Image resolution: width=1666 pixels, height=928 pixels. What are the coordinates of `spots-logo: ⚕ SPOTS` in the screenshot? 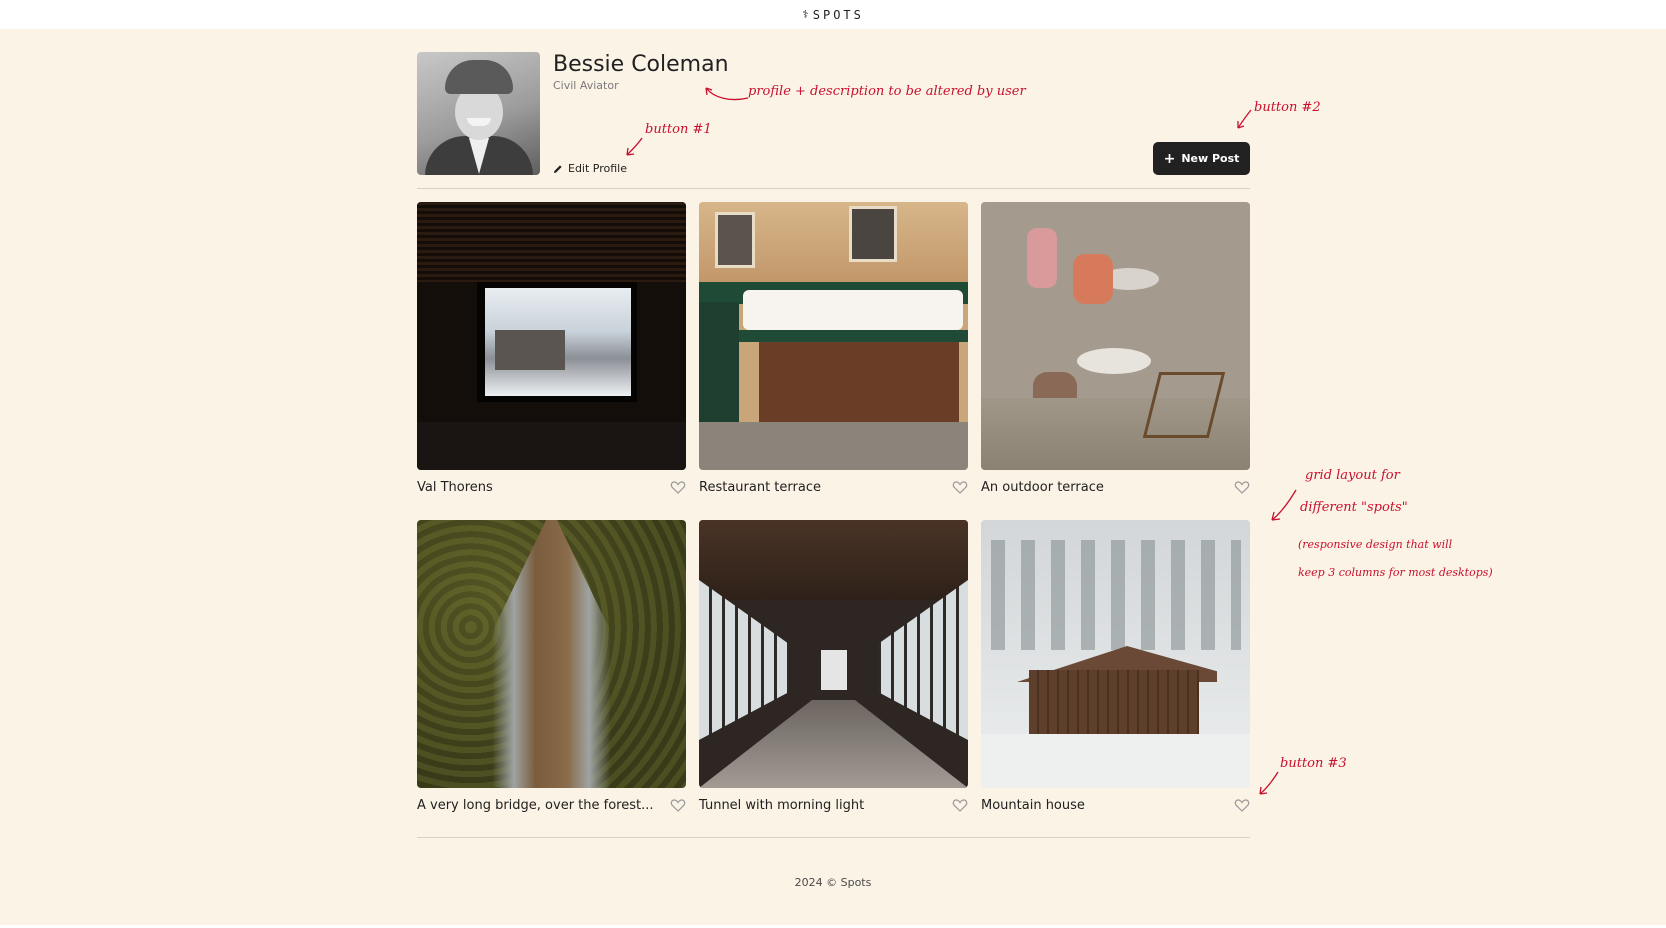 It's located at (833, 15).